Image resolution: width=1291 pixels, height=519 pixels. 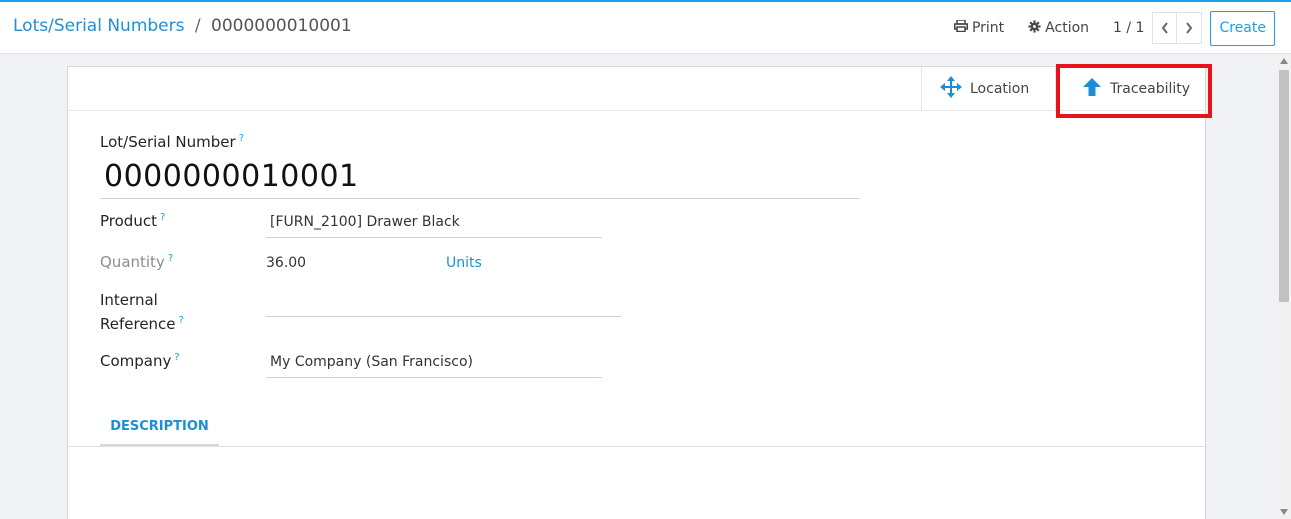 I want to click on page-scrollbar, so click(x=1284, y=286).